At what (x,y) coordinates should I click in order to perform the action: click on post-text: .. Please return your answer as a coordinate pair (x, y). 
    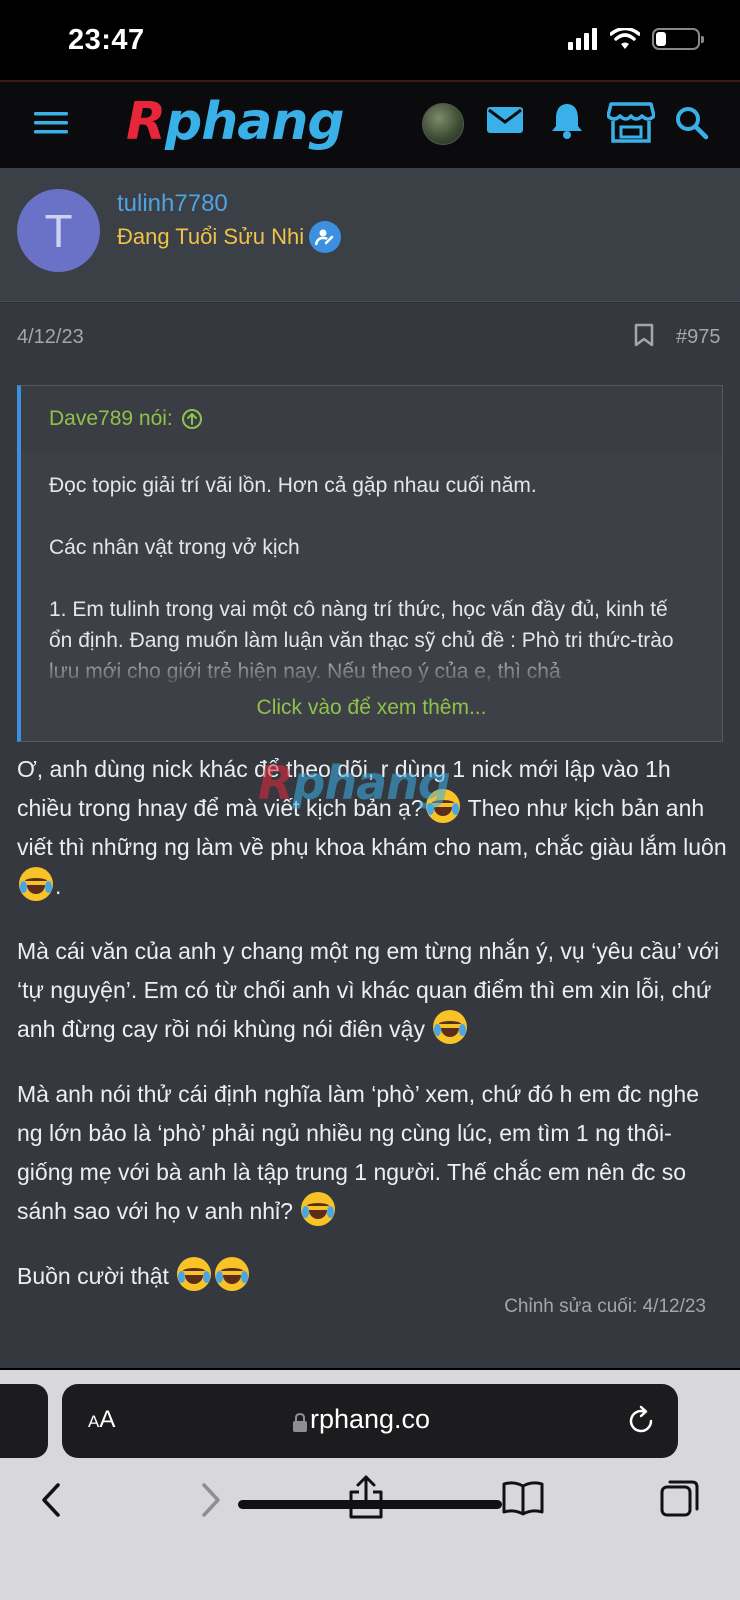
    Looking at the image, I should click on (58, 886).